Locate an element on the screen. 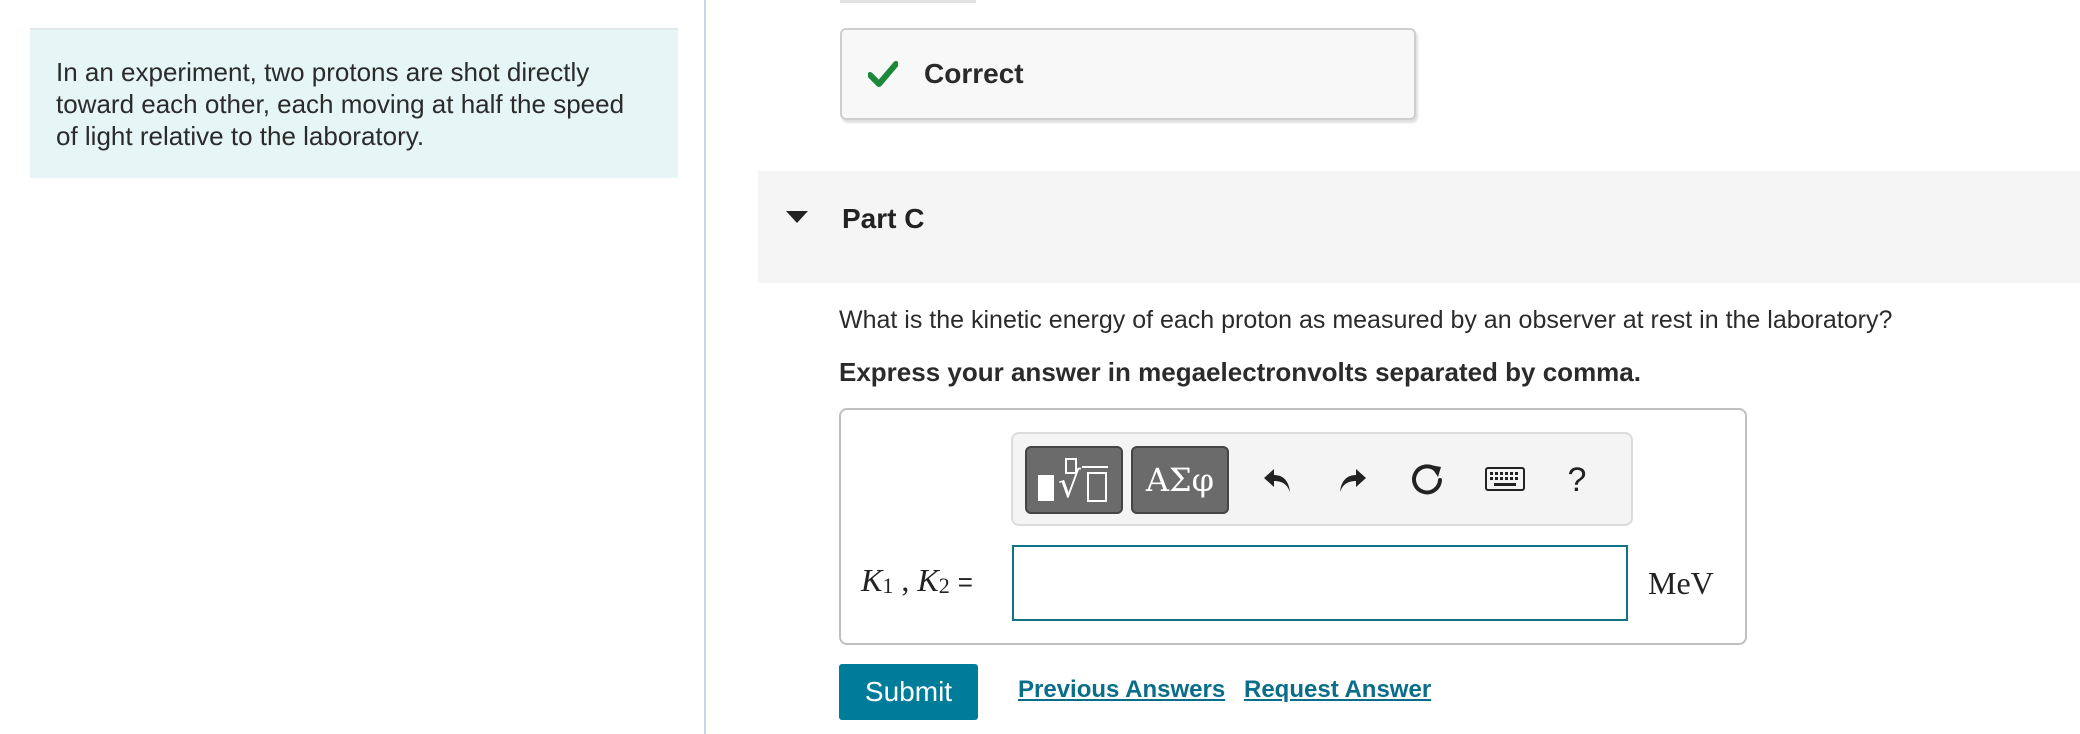 Image resolution: width=2080 pixels, height=734 pixels. previous-answers-link: Previous Answers is located at coordinates (1121, 690).